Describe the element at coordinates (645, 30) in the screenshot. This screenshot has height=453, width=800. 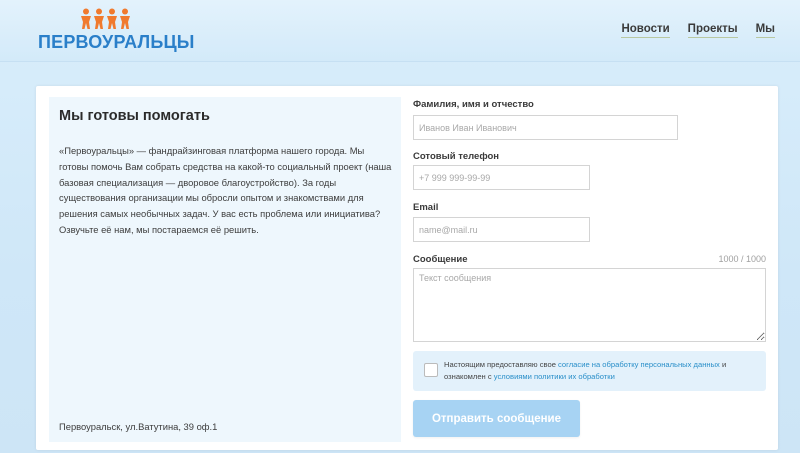
I see `nav-item-news: Новости` at that location.